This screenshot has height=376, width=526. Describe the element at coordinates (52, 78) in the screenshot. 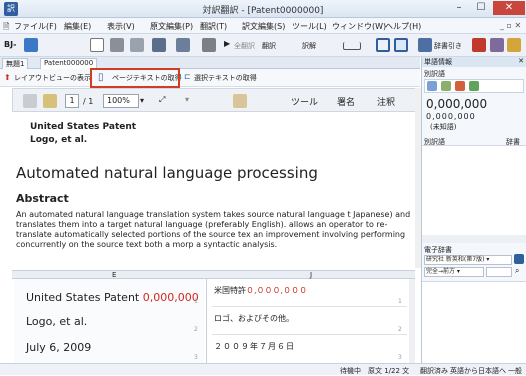

I see `layout-view-button: レイアウトビューの表示` at that location.